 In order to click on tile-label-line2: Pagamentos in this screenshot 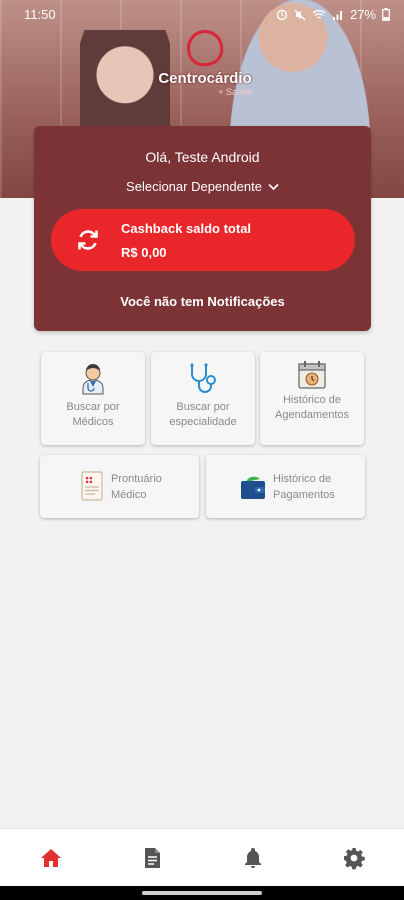, I will do `click(304, 495)`.